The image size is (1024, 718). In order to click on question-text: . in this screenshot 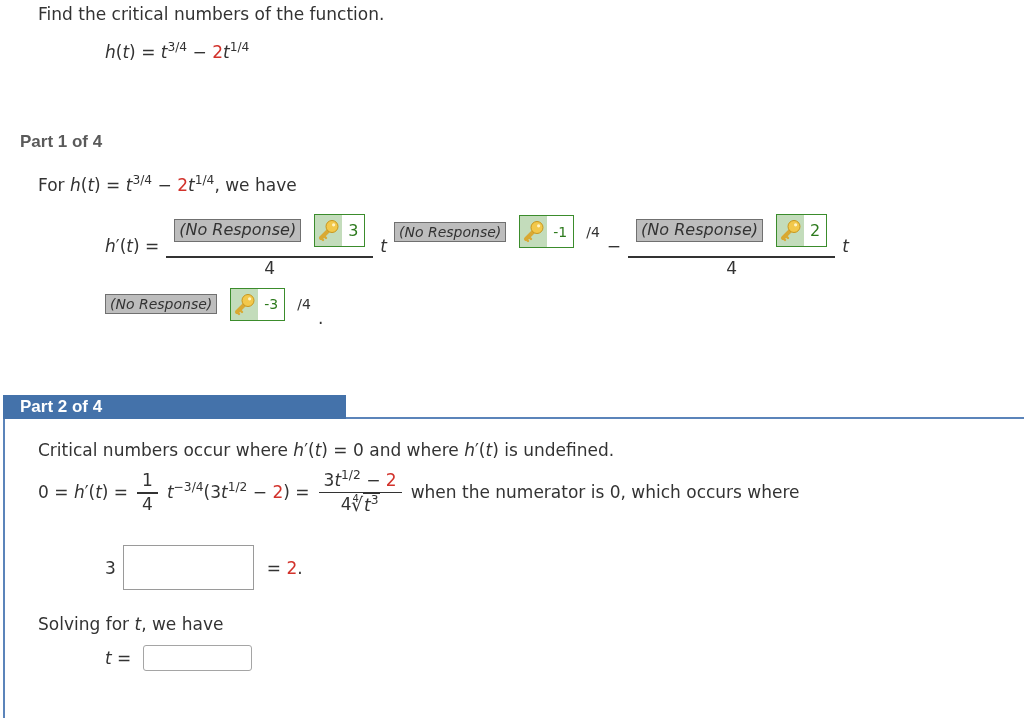, I will do `click(320, 318)`.